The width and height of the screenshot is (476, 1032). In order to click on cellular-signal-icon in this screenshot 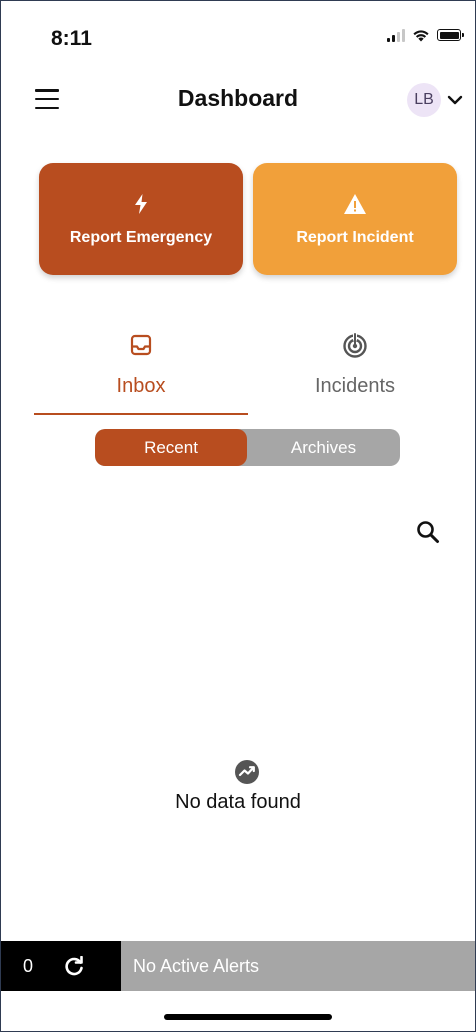, I will do `click(396, 35)`.